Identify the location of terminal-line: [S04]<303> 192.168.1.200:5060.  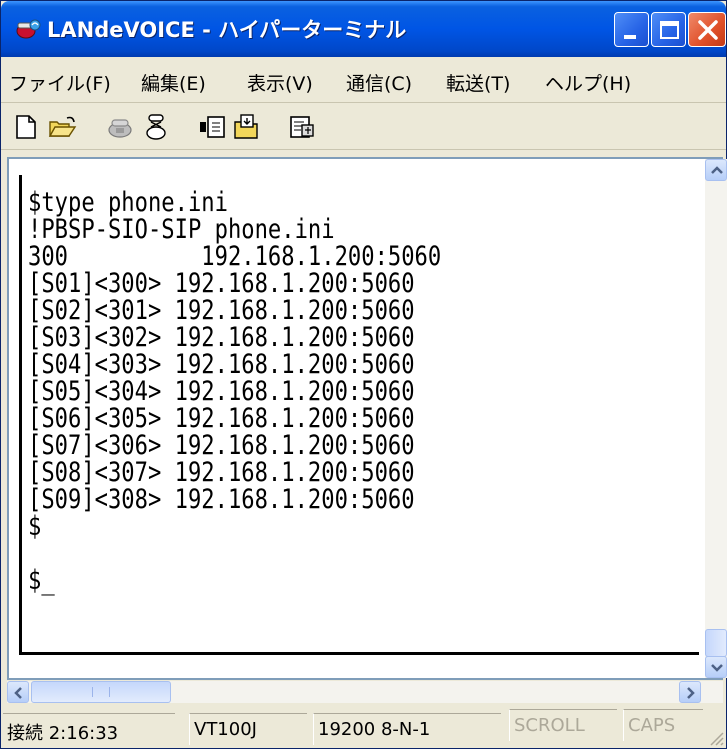
(221, 364).